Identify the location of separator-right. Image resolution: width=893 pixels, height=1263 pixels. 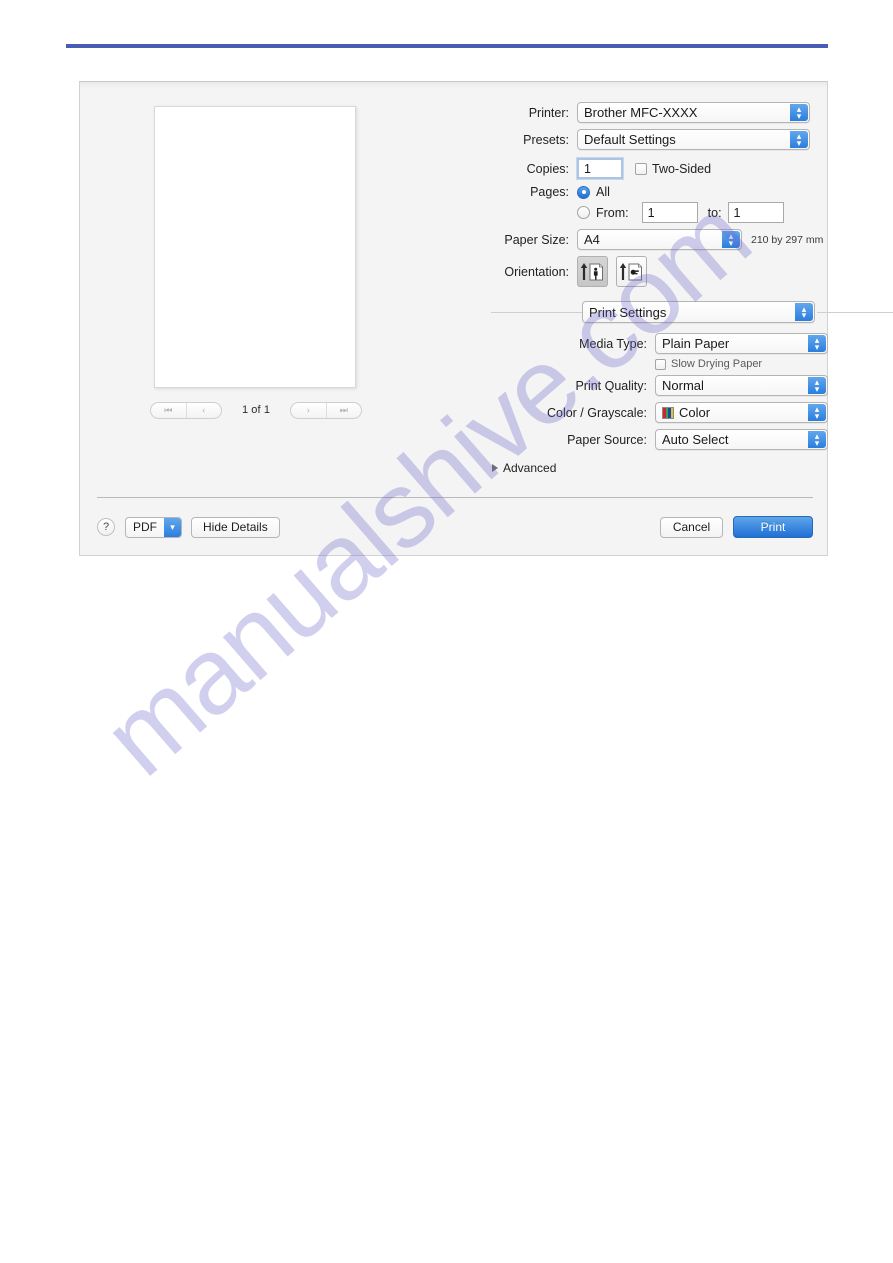
(855, 312).